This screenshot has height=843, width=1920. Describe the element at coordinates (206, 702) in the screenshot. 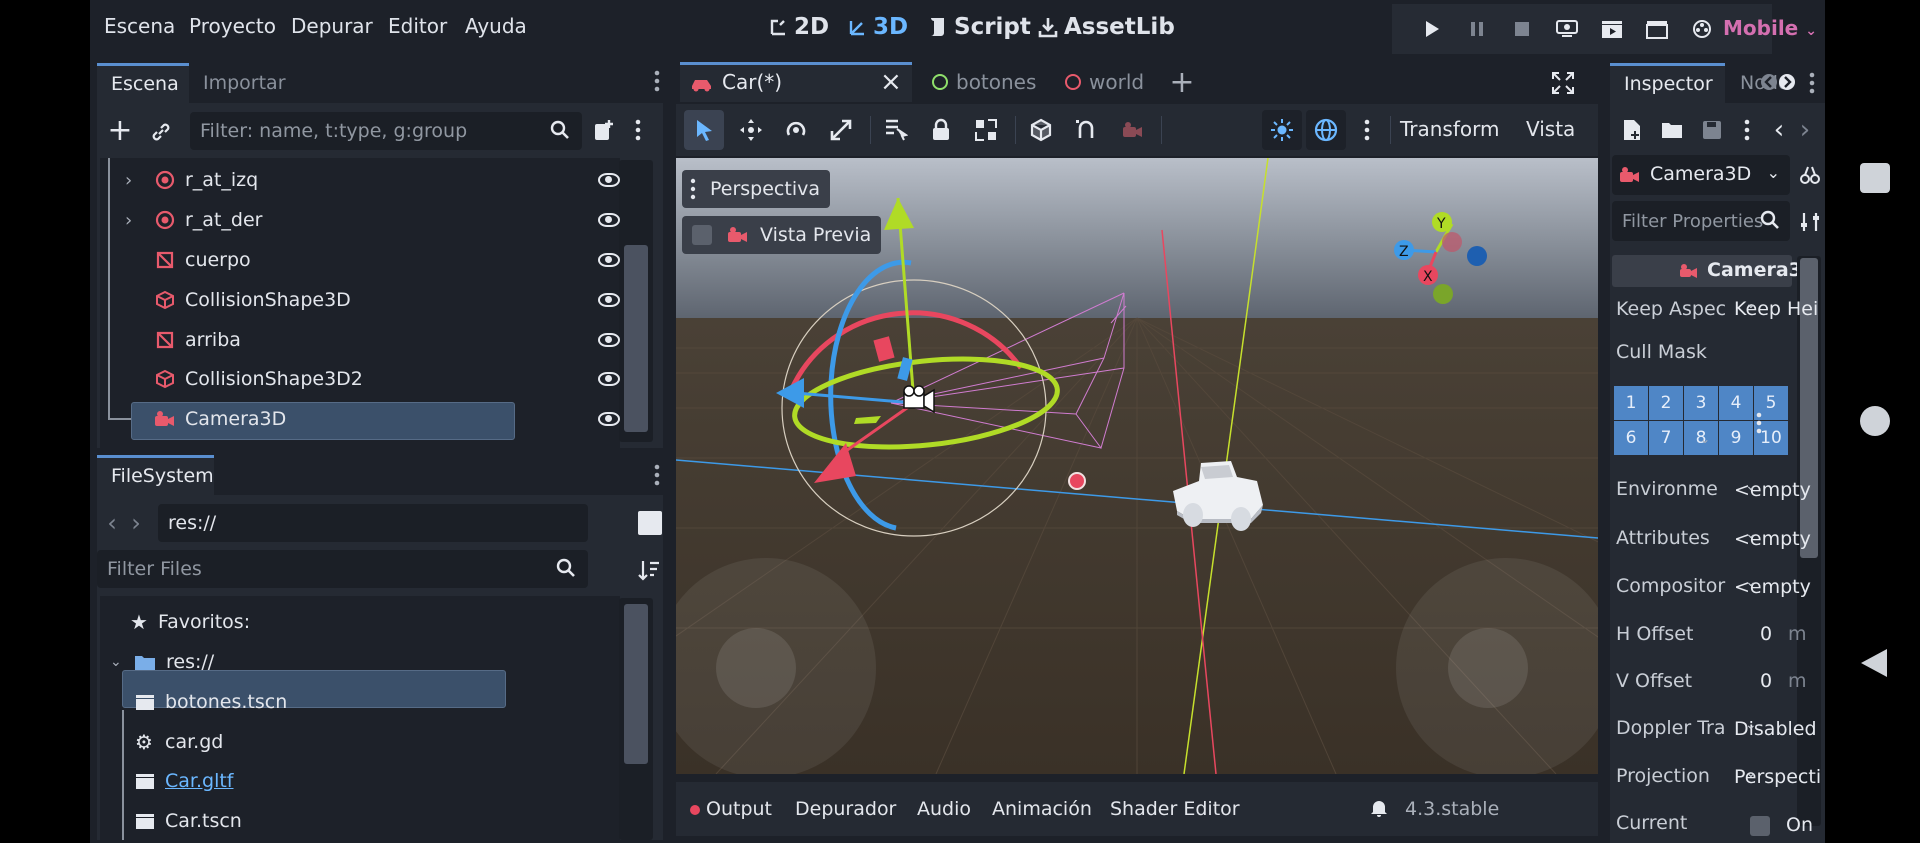

I see `file-botones-tscn: botones.tscn` at that location.